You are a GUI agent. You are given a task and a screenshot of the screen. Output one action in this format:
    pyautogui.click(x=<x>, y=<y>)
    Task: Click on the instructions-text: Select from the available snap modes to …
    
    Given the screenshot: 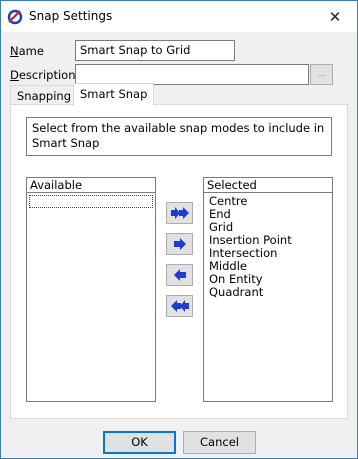 What is the action you would take?
    pyautogui.click(x=179, y=136)
    